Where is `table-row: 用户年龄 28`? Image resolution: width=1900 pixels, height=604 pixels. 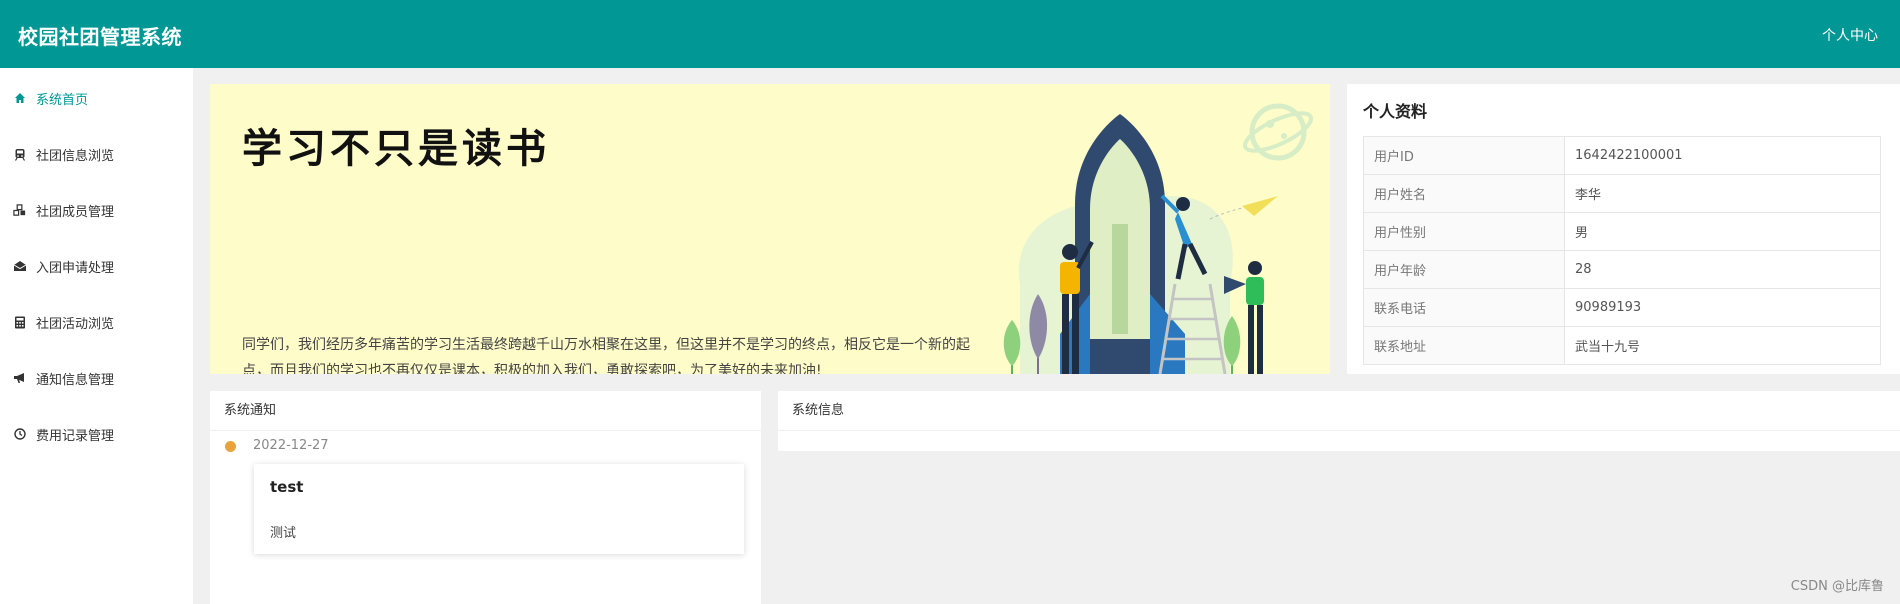 table-row: 用户年龄 28 is located at coordinates (1622, 269).